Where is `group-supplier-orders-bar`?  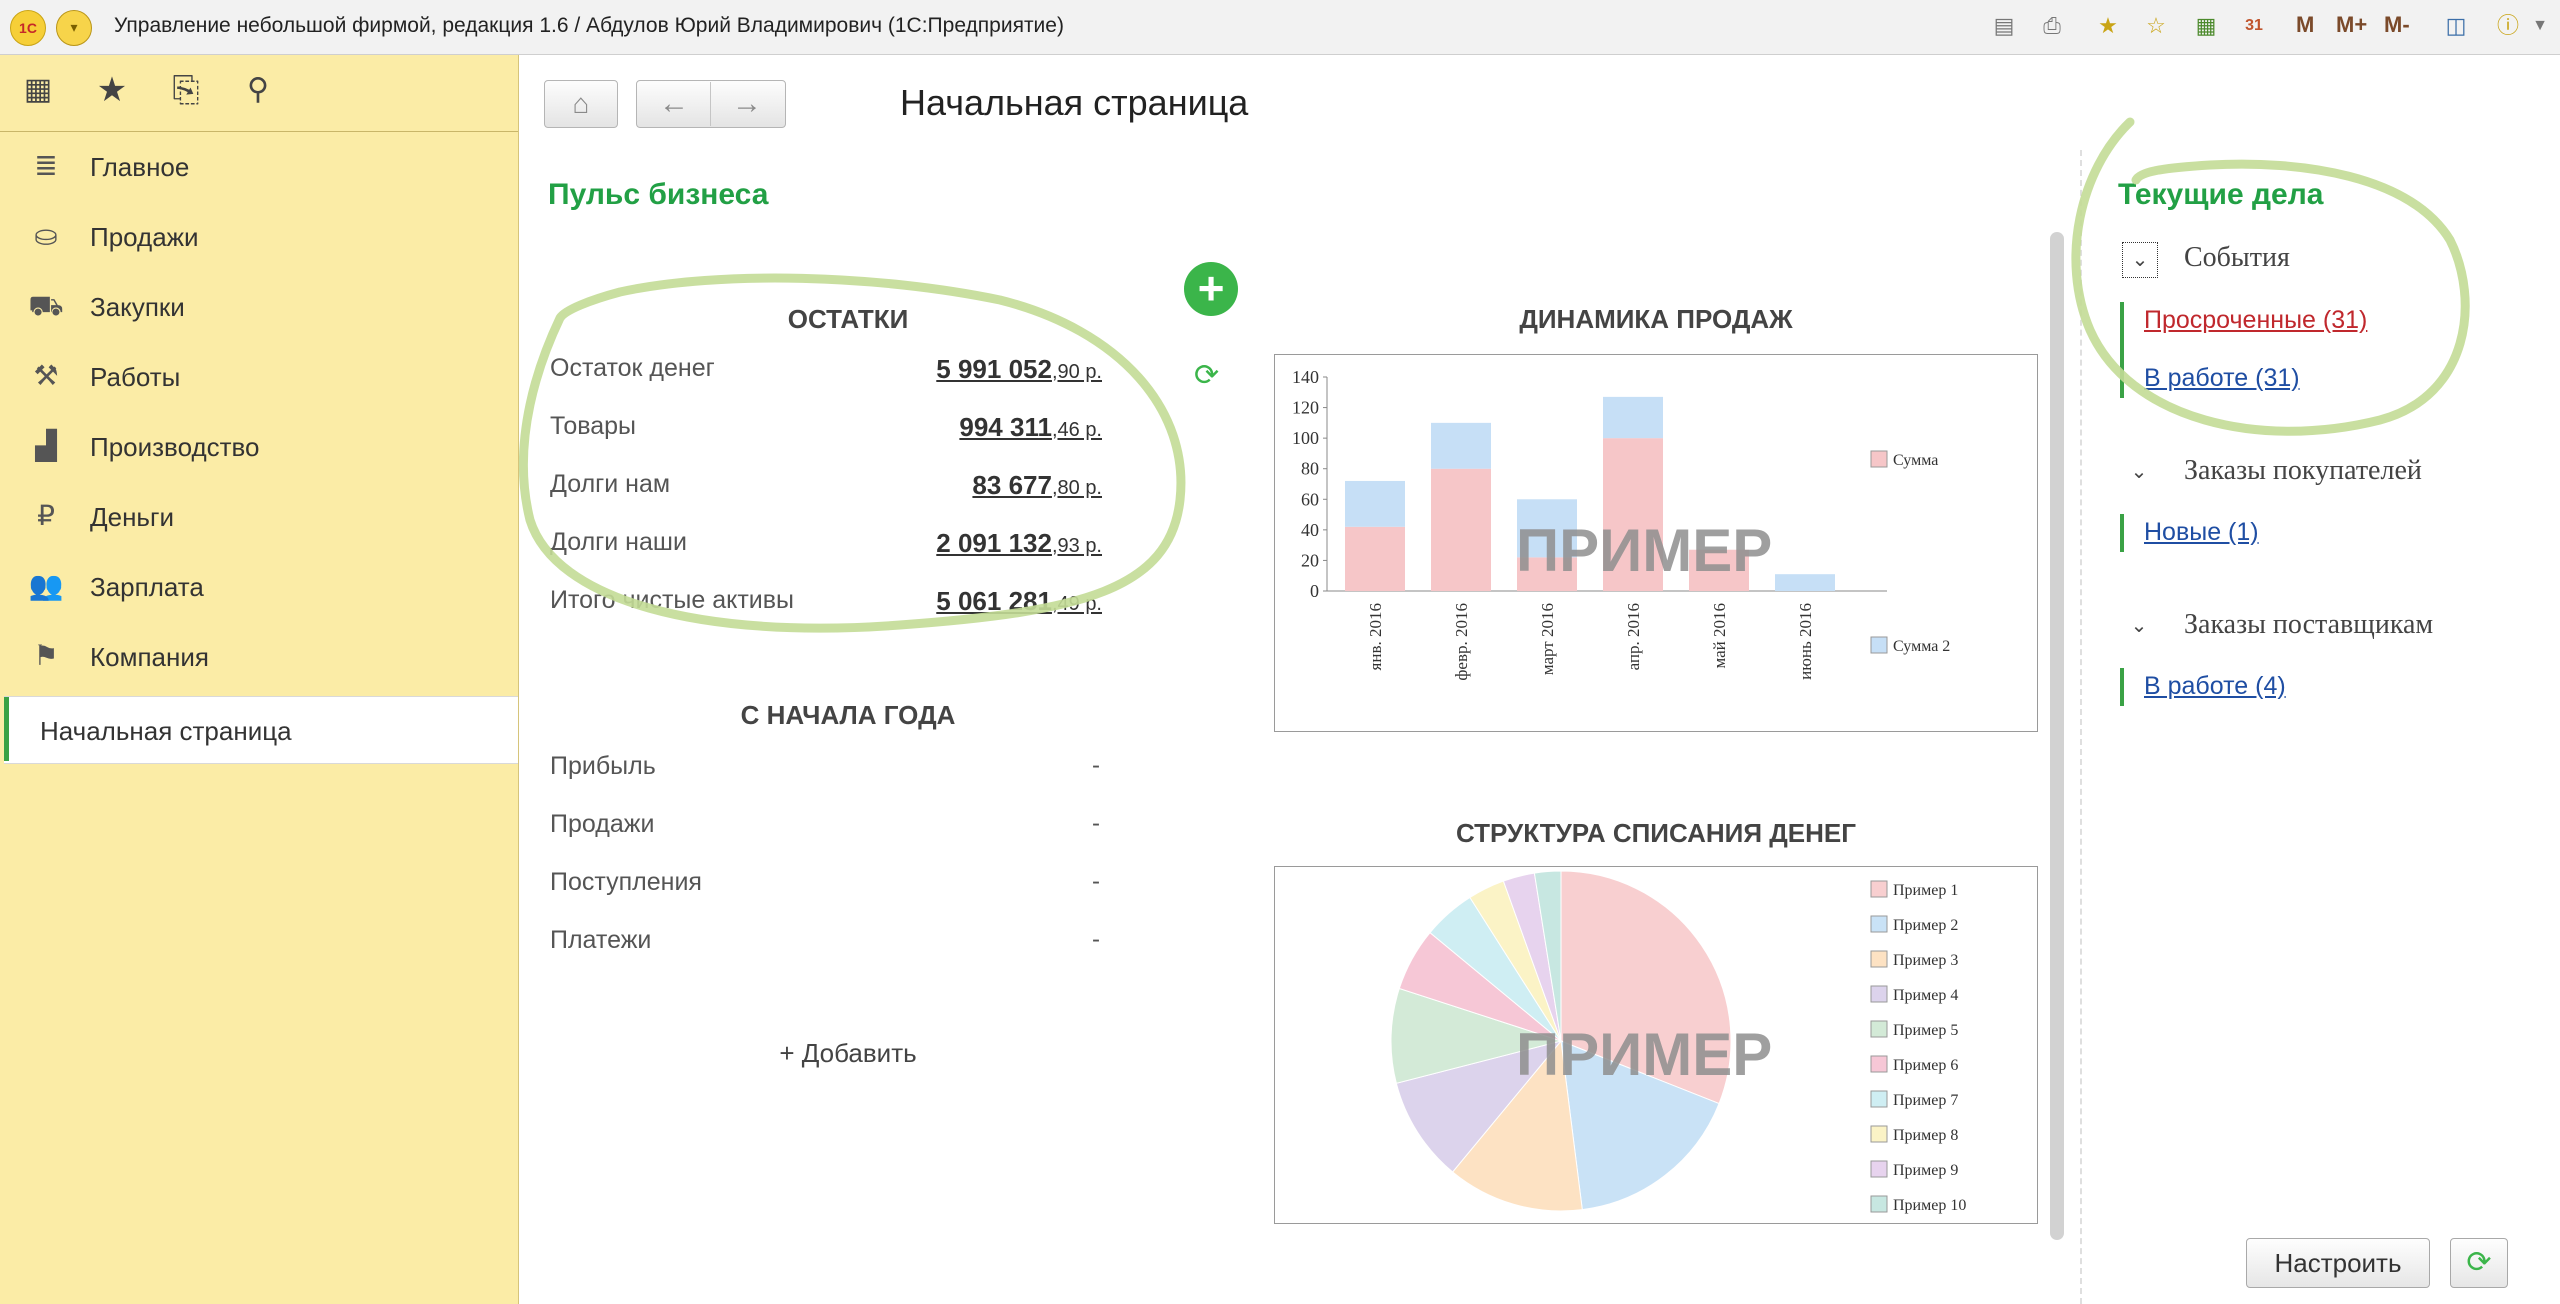
group-supplier-orders-bar is located at coordinates (2122, 687).